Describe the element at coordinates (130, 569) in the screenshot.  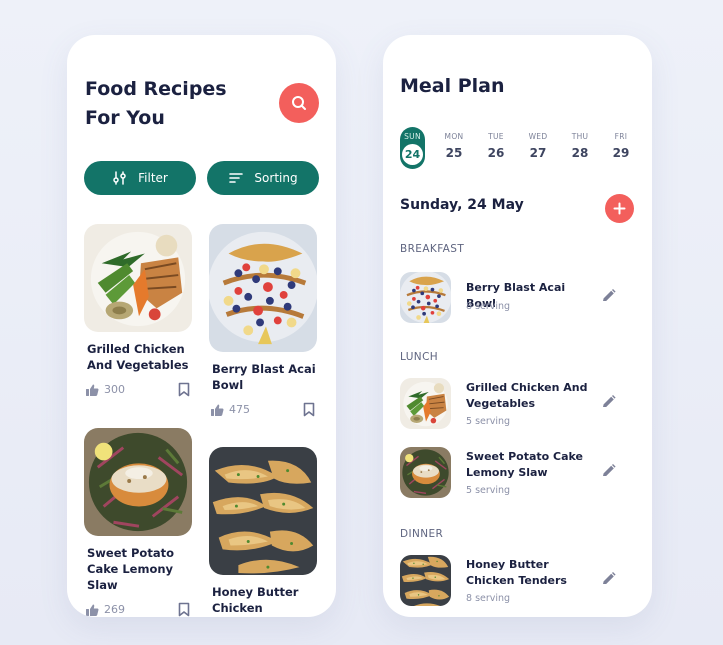
I see `recipe-title: Sweet Potato Cake Lemony Slaw` at that location.